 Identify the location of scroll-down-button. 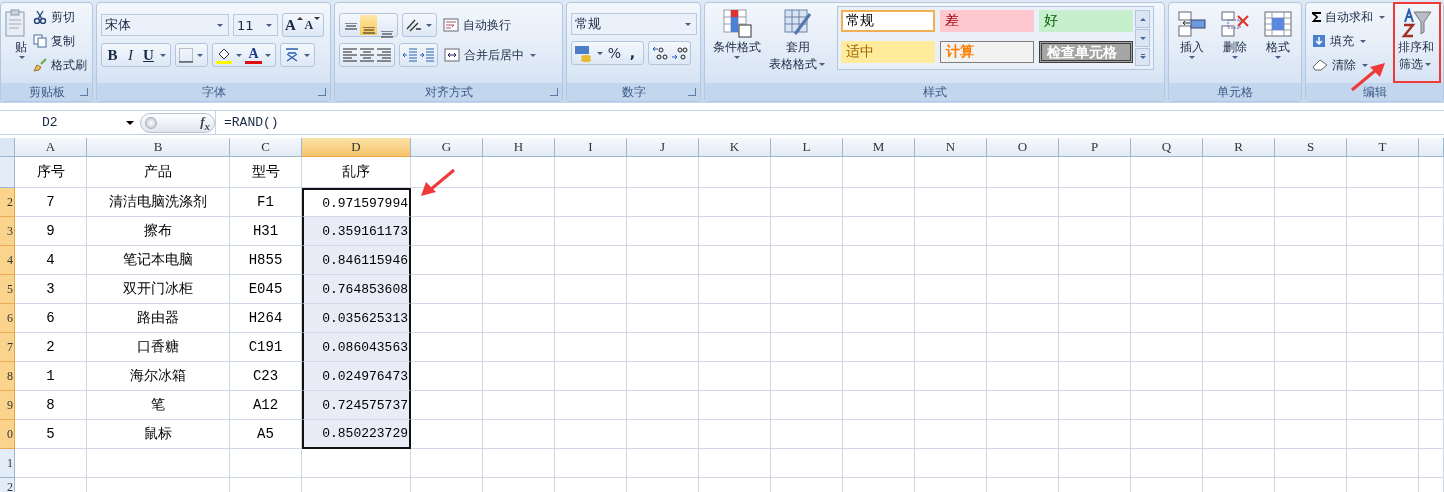
(1142, 38).